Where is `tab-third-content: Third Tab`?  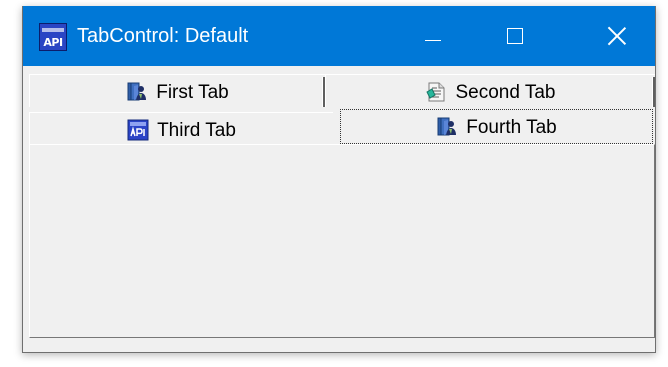 tab-third-content: Third Tab is located at coordinates (181, 130).